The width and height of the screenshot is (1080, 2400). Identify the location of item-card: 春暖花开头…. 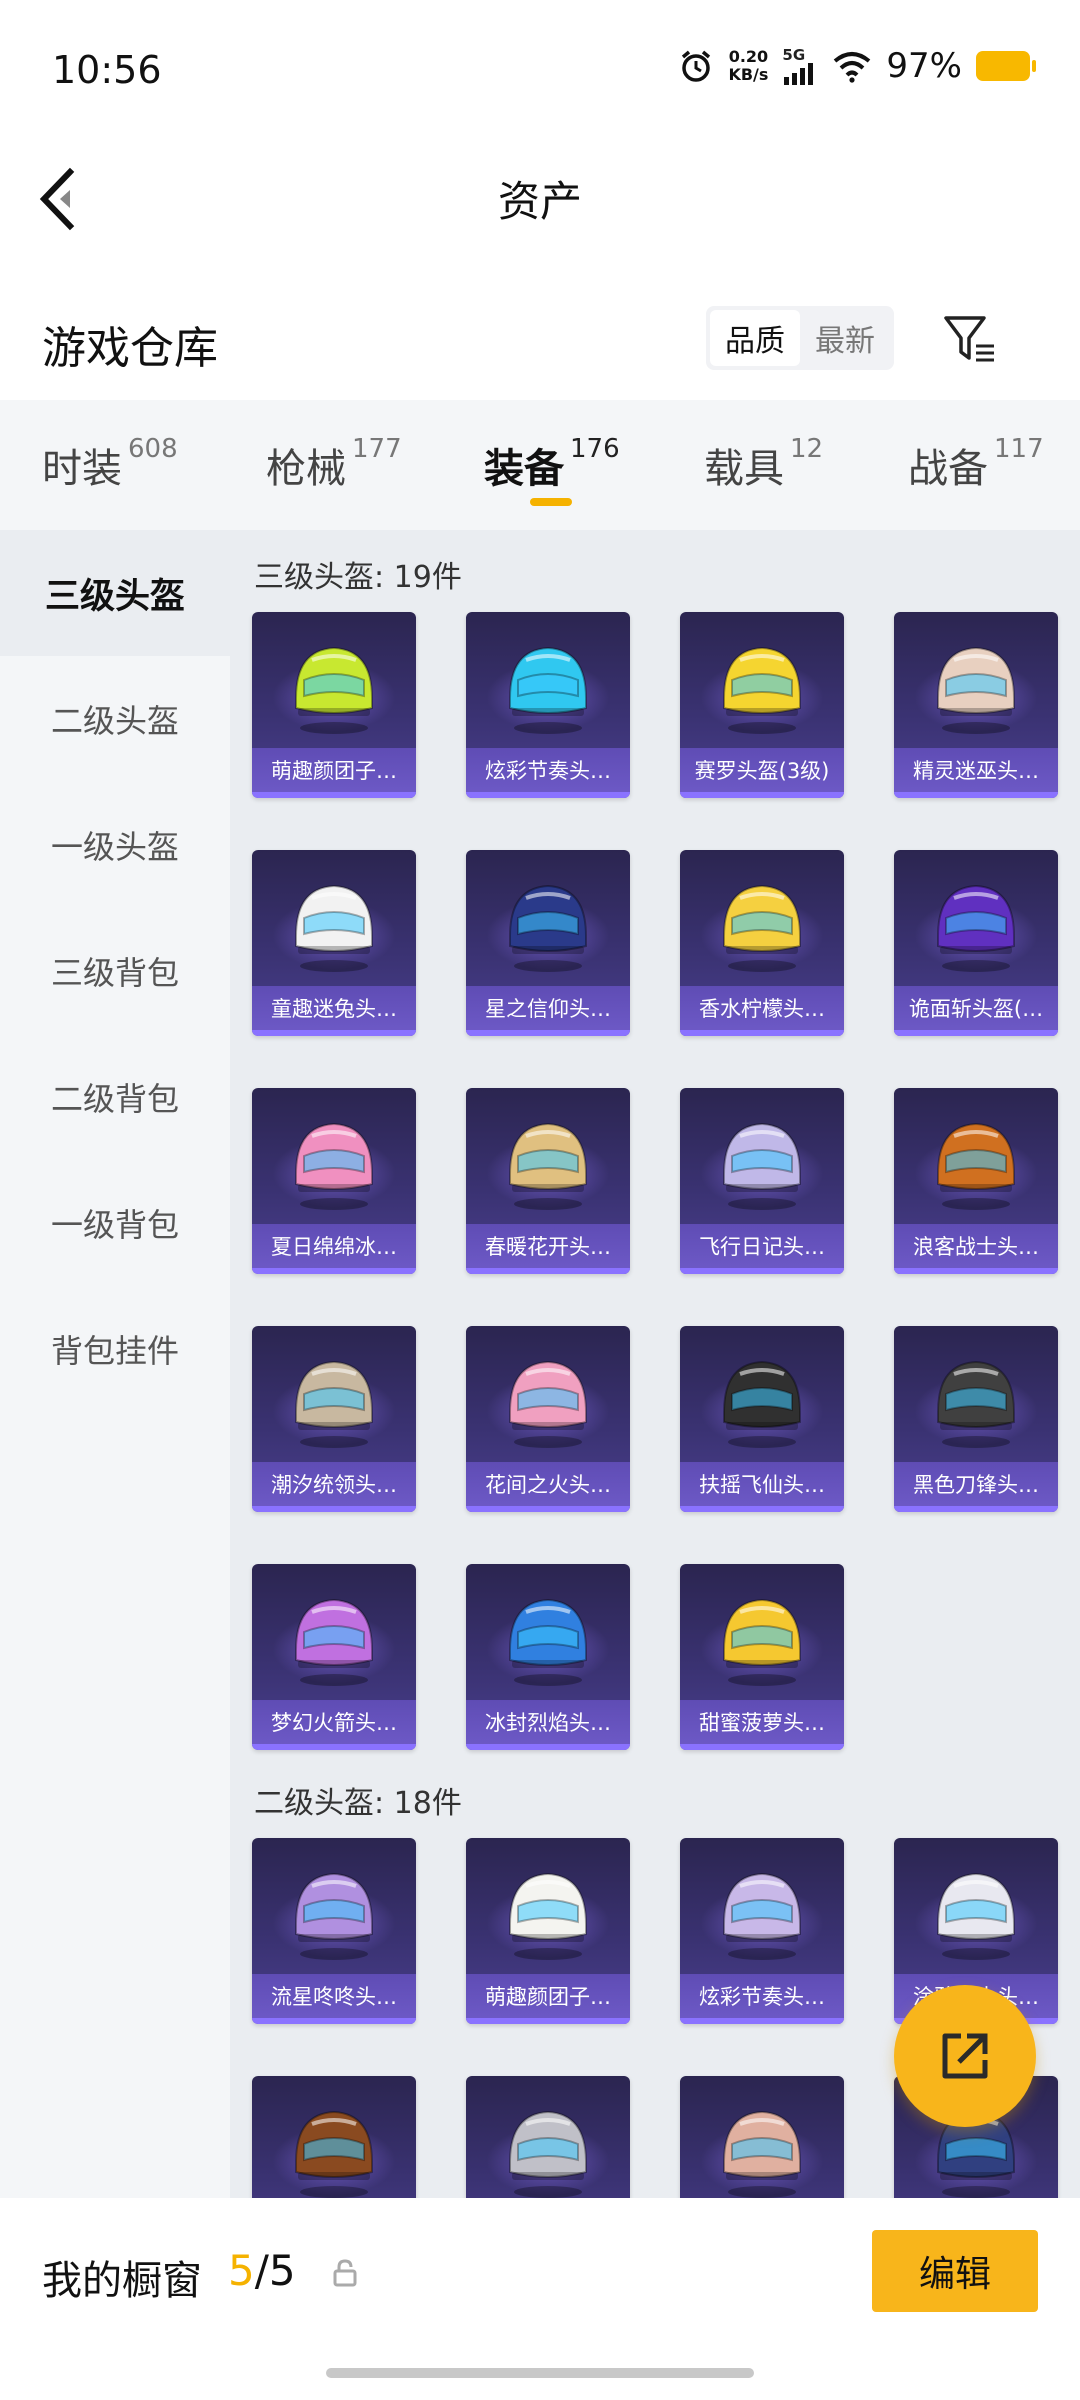
(548, 1181).